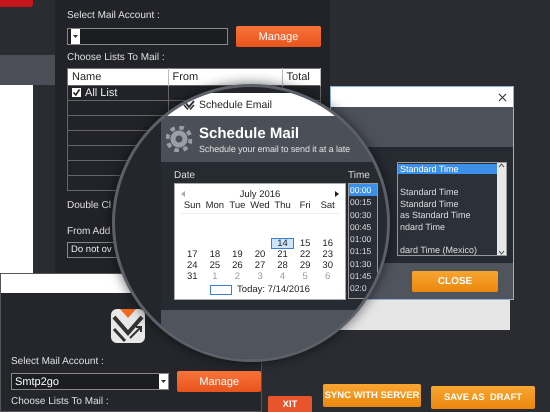 The width and height of the screenshot is (550, 412). I want to click on timezone-item: as Standard Time, so click(447, 215).